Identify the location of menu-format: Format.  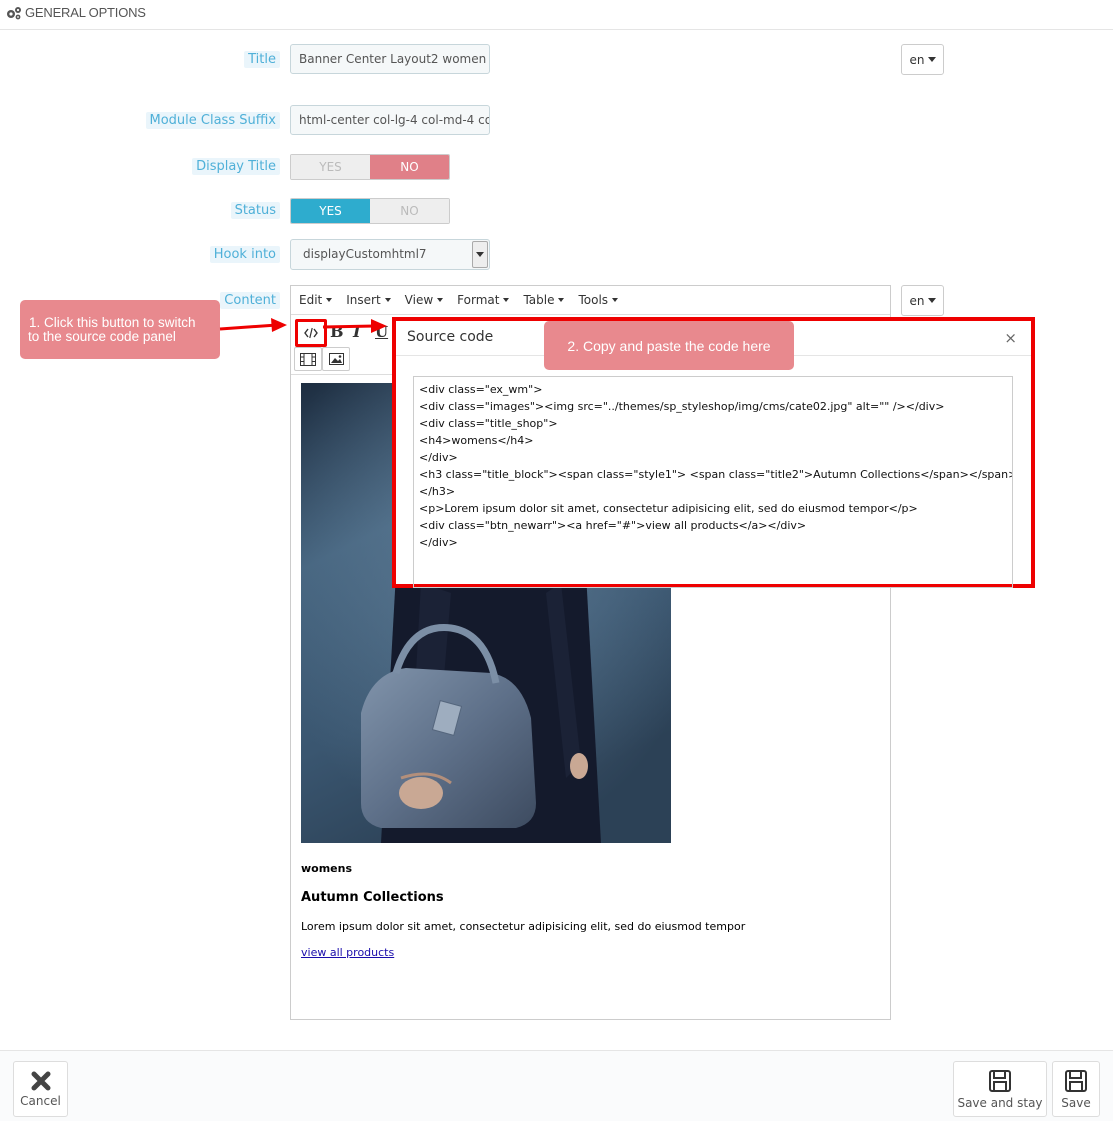
(483, 300).